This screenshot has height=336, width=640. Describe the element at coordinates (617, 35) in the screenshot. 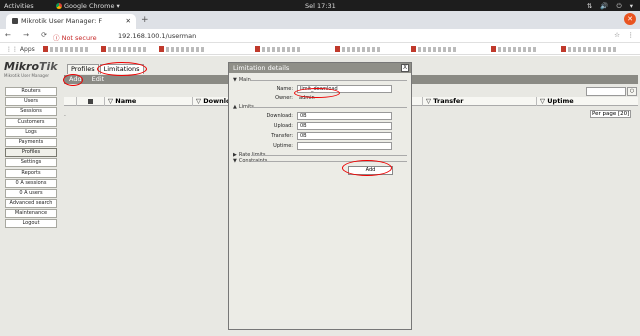

I see `bookmark-star-icon: ☆` at that location.